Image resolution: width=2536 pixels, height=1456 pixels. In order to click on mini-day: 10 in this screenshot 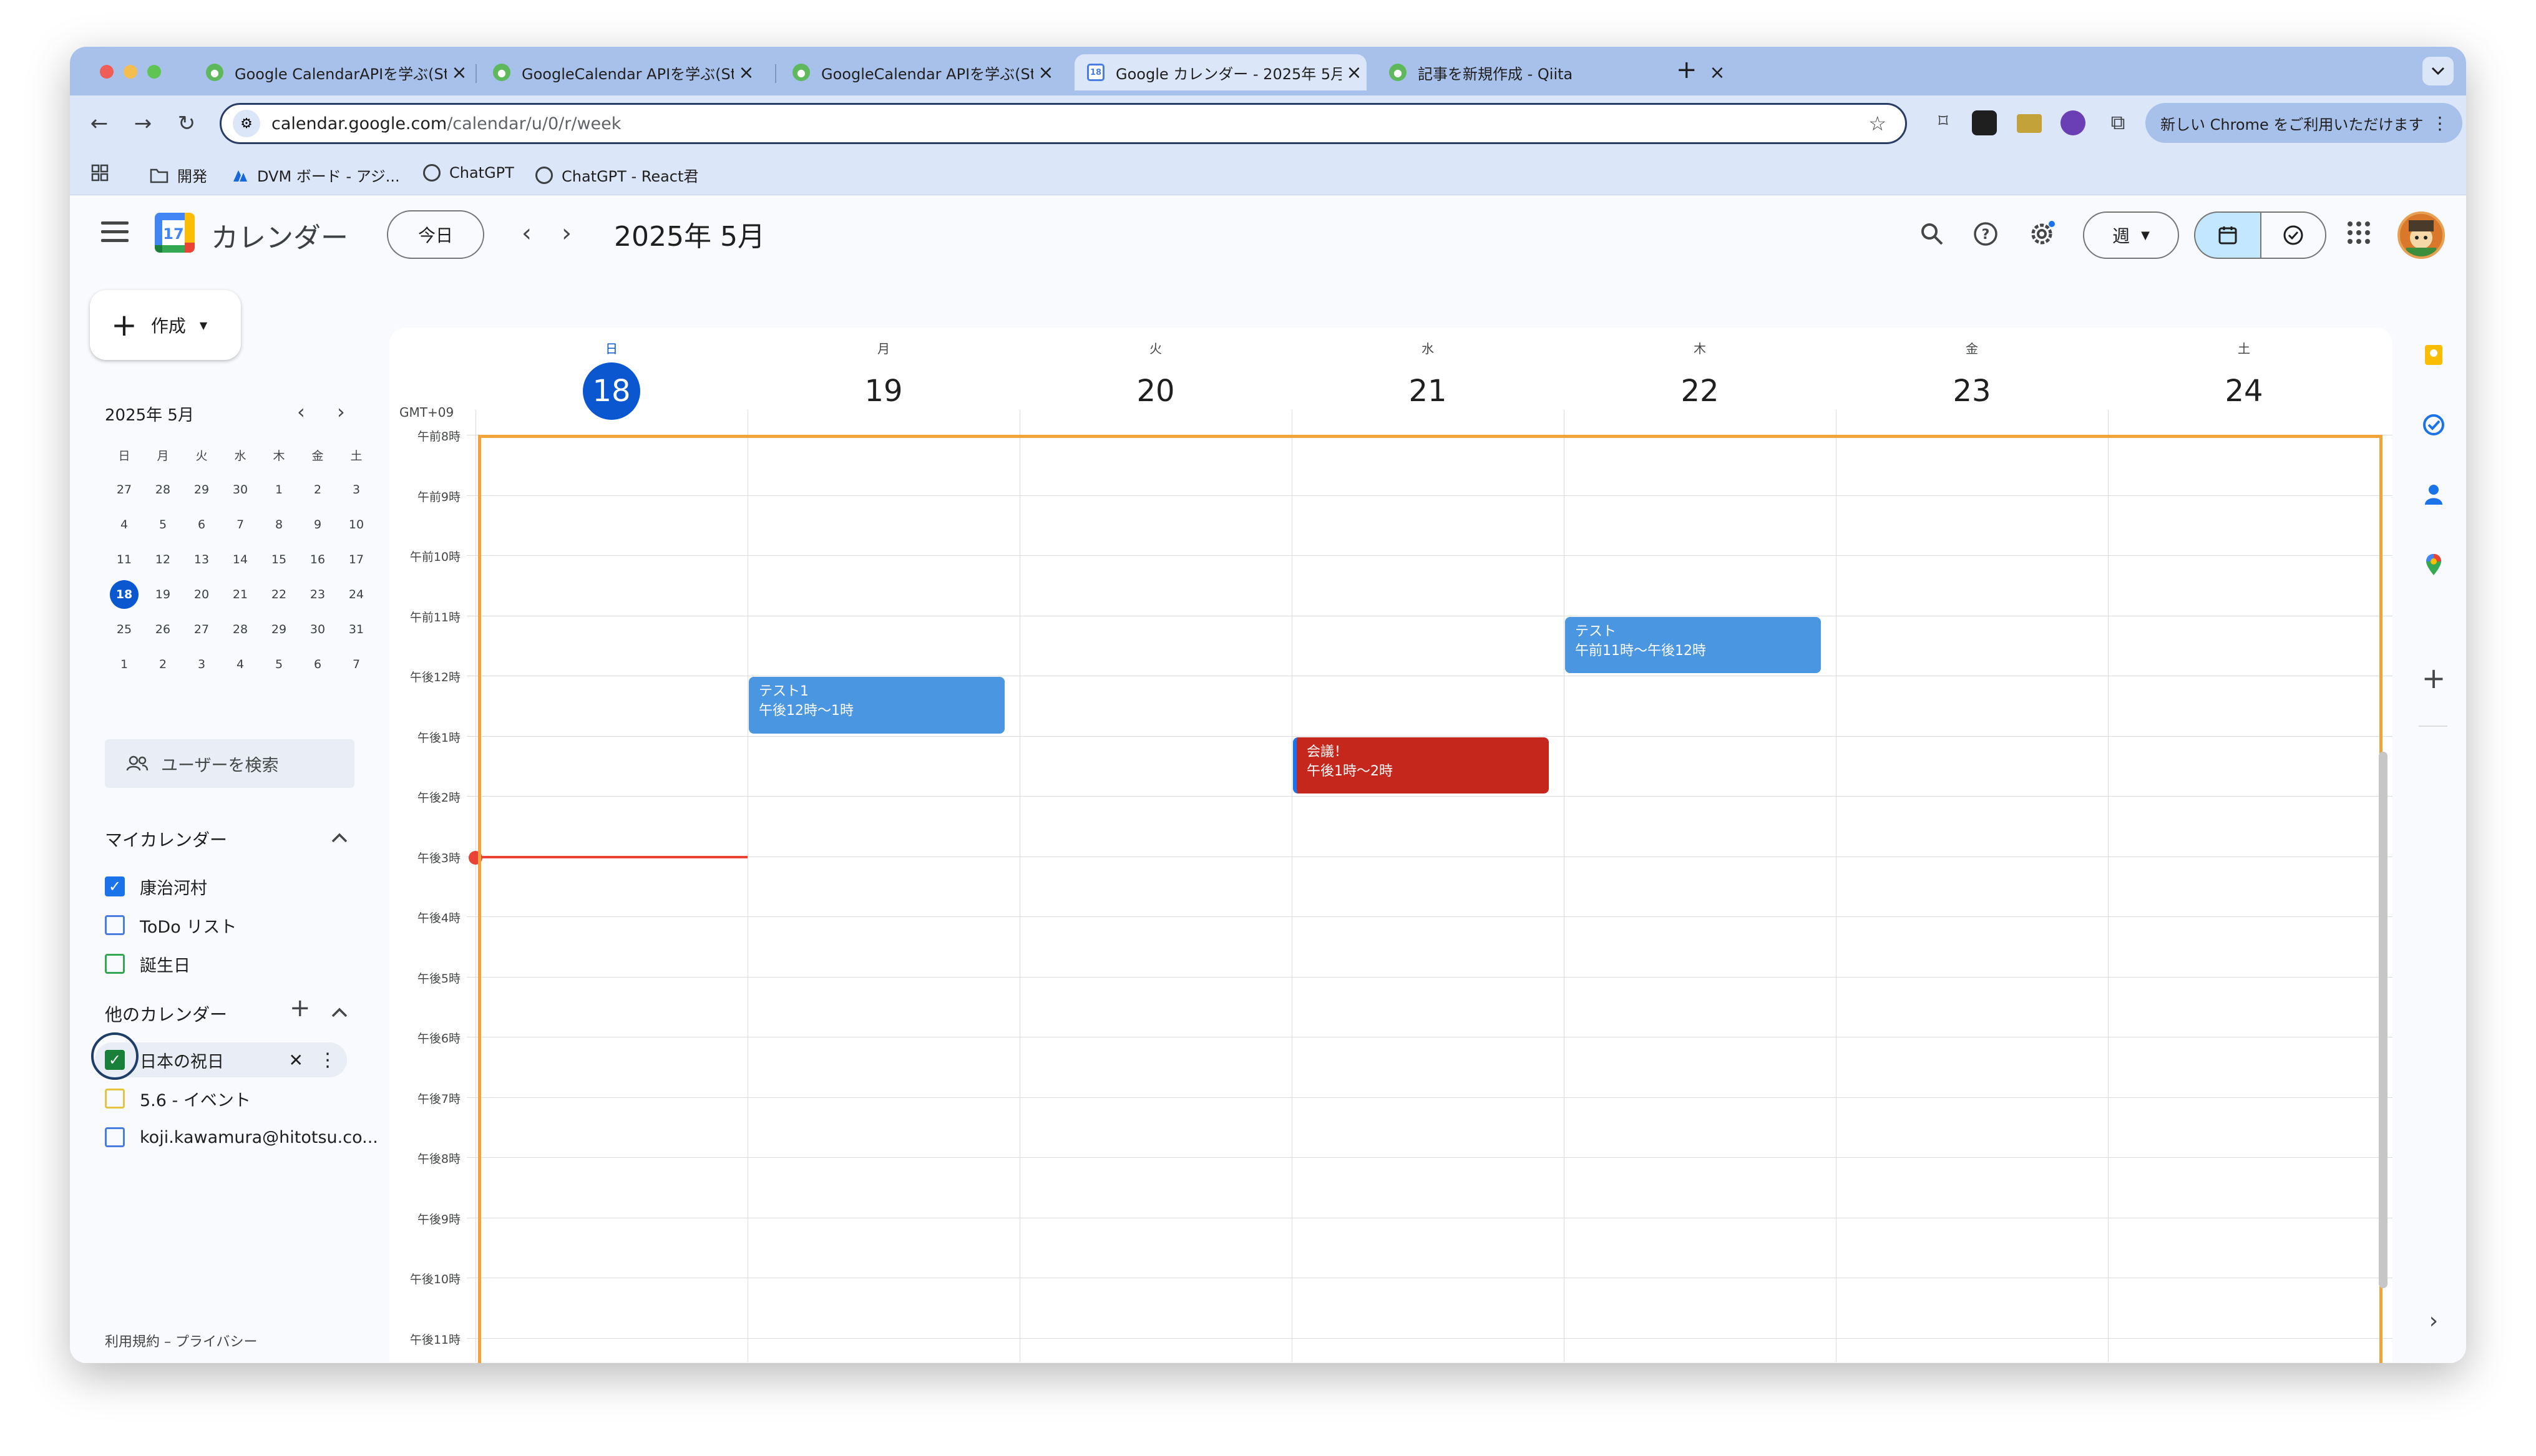, I will do `click(356, 524)`.